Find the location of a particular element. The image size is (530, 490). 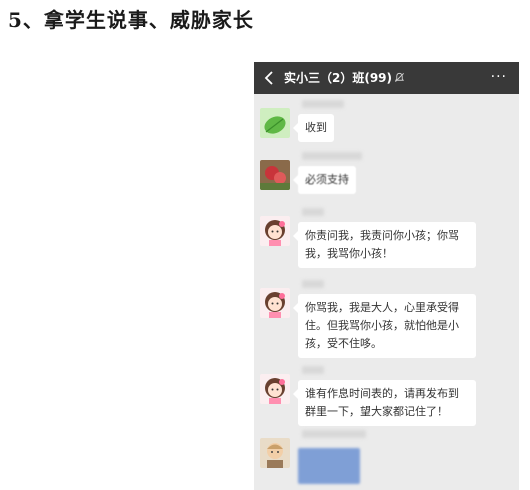

child-photo-avatar-icon is located at coordinates (275, 453).